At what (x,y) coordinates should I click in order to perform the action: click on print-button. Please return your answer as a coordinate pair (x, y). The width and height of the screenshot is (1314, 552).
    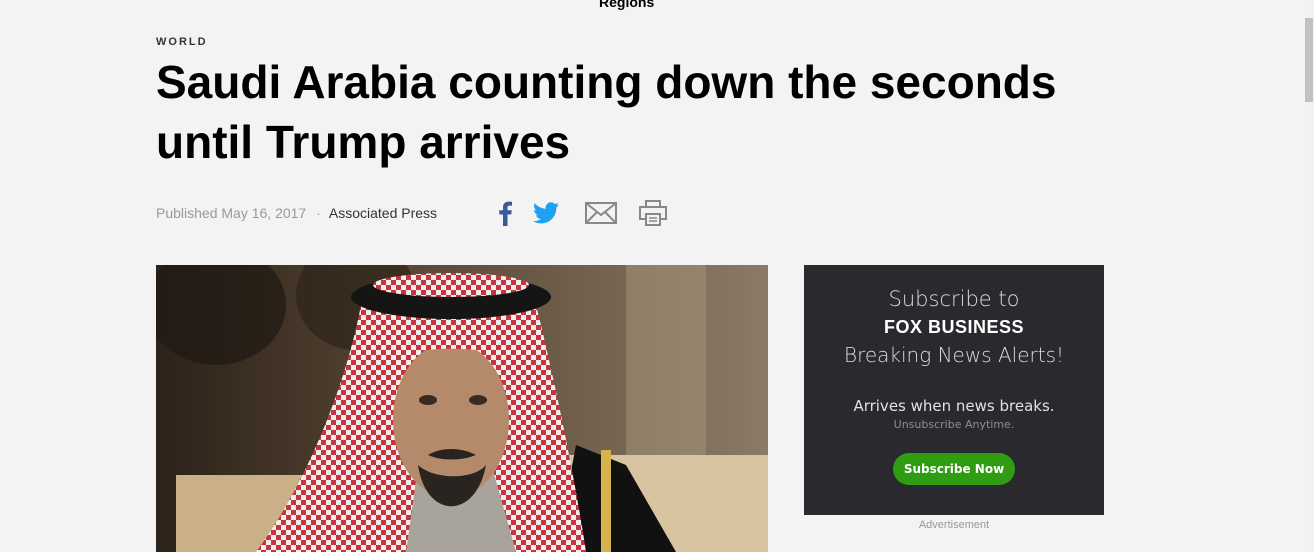
    Looking at the image, I should click on (653, 213).